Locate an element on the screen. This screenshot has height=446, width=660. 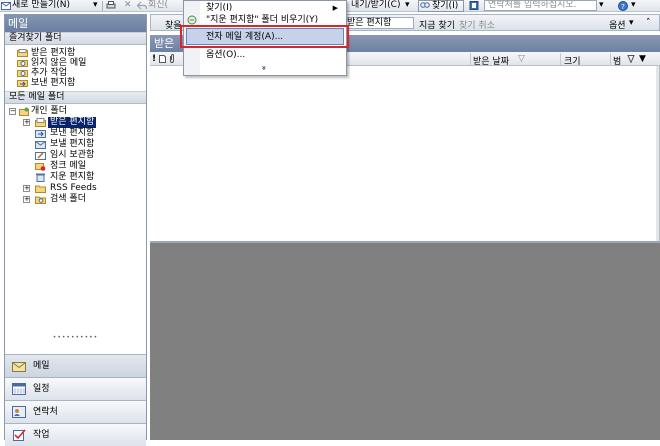
favorite-item-sent: 보낸 편지함 is located at coordinates (81, 83).